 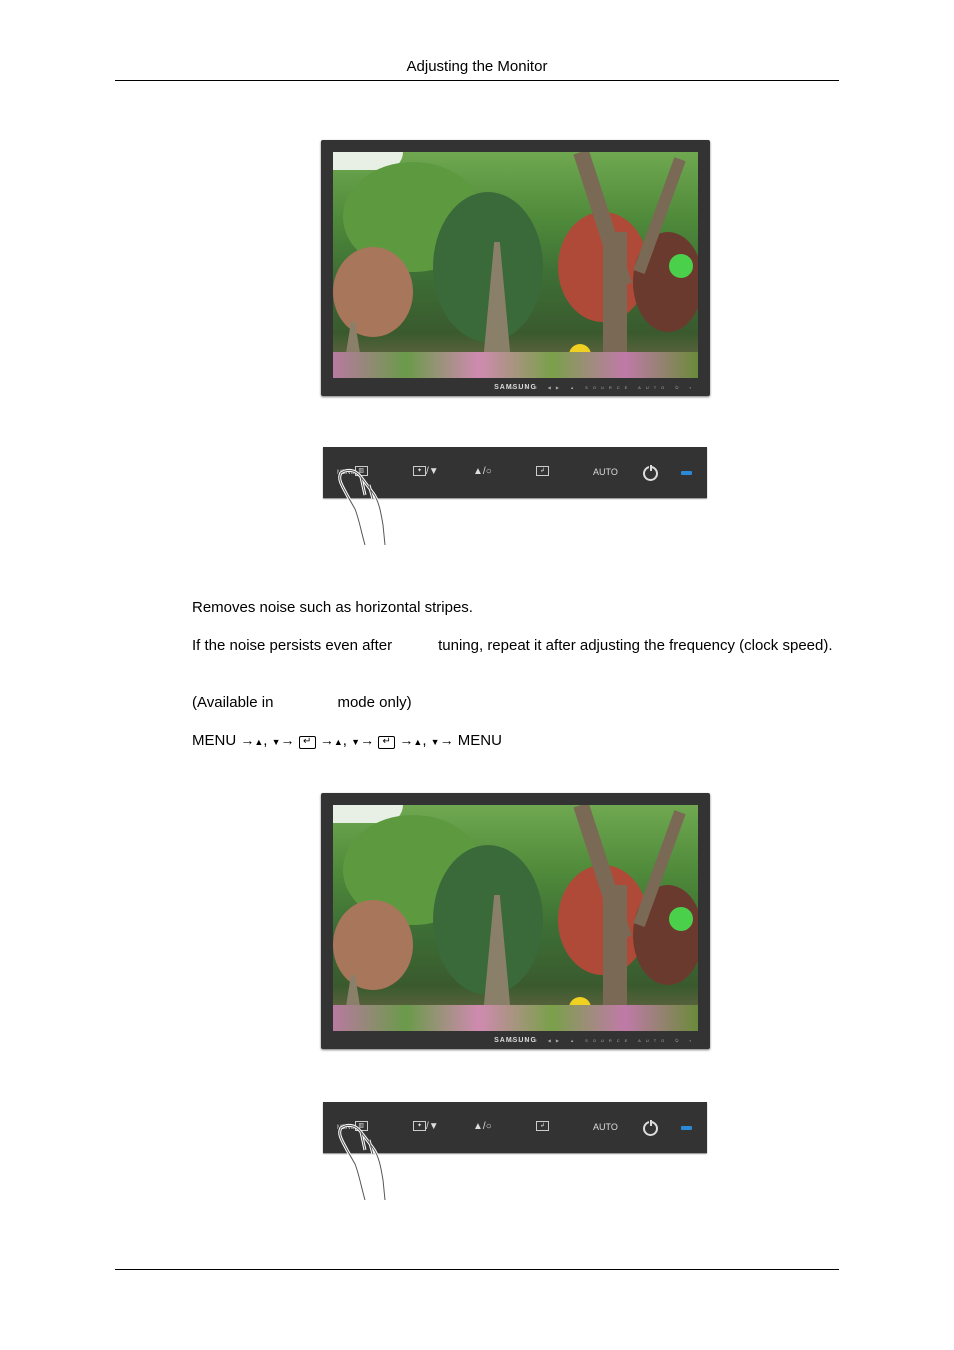 I want to click on availability-part1: (Available in, so click(x=233, y=702).